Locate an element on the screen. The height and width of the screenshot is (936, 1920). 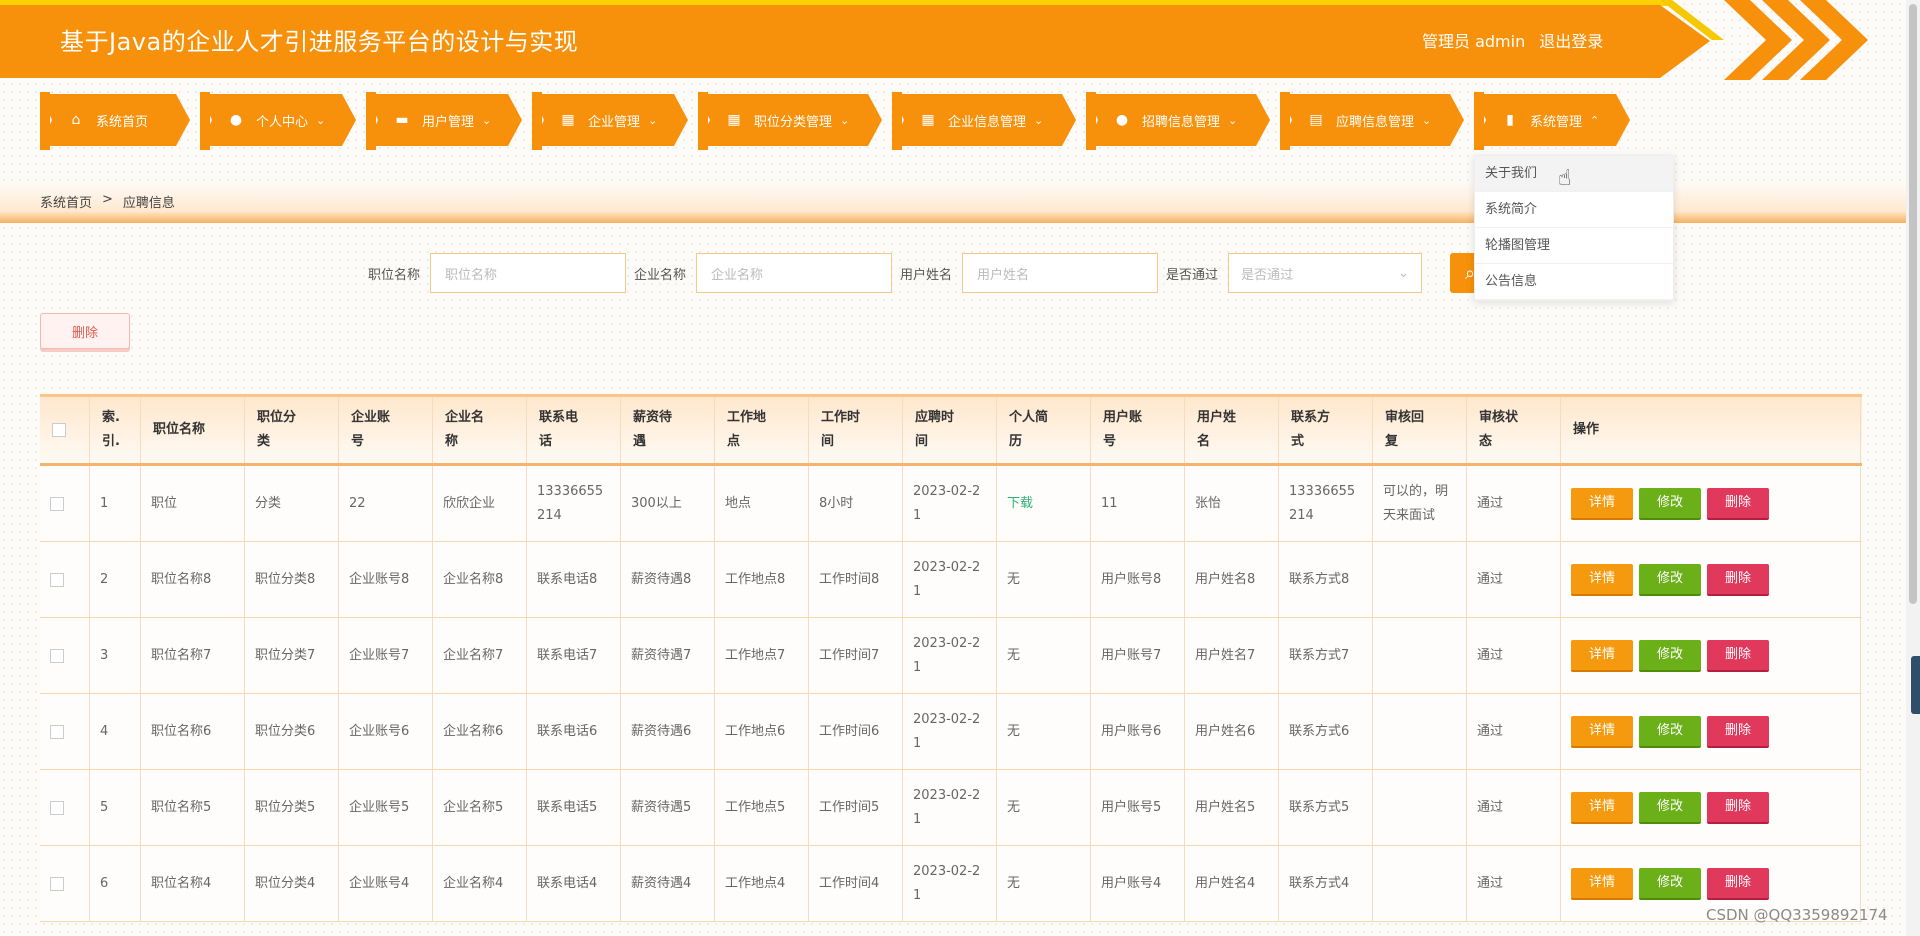
cell-index: 5 is located at coordinates (115, 807).